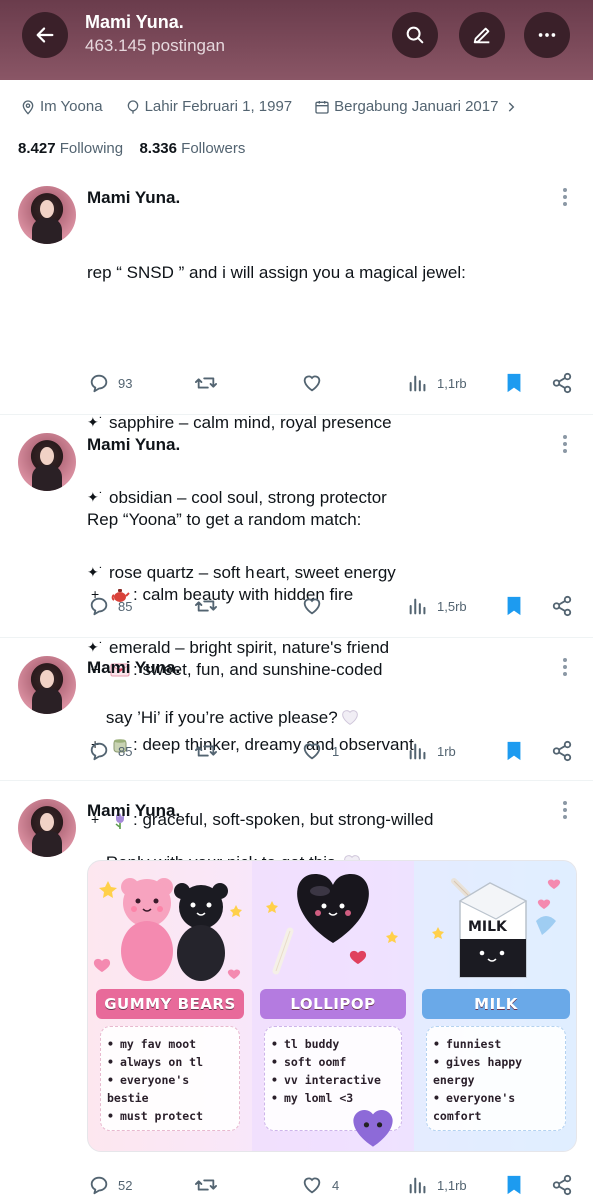 The width and height of the screenshot is (593, 1200). What do you see at coordinates (213, 148) in the screenshot?
I see `followers-label: Followers` at bounding box center [213, 148].